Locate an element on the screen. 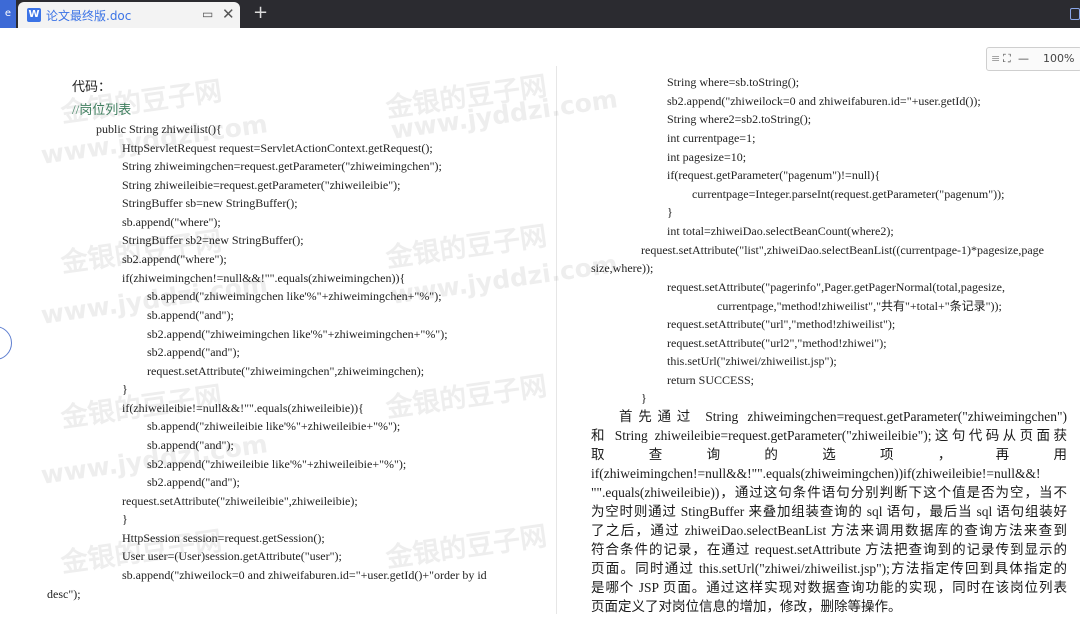 The image size is (1080, 643). code-line: StringBuffer sb=new StringBuffer(); is located at coordinates (210, 203).